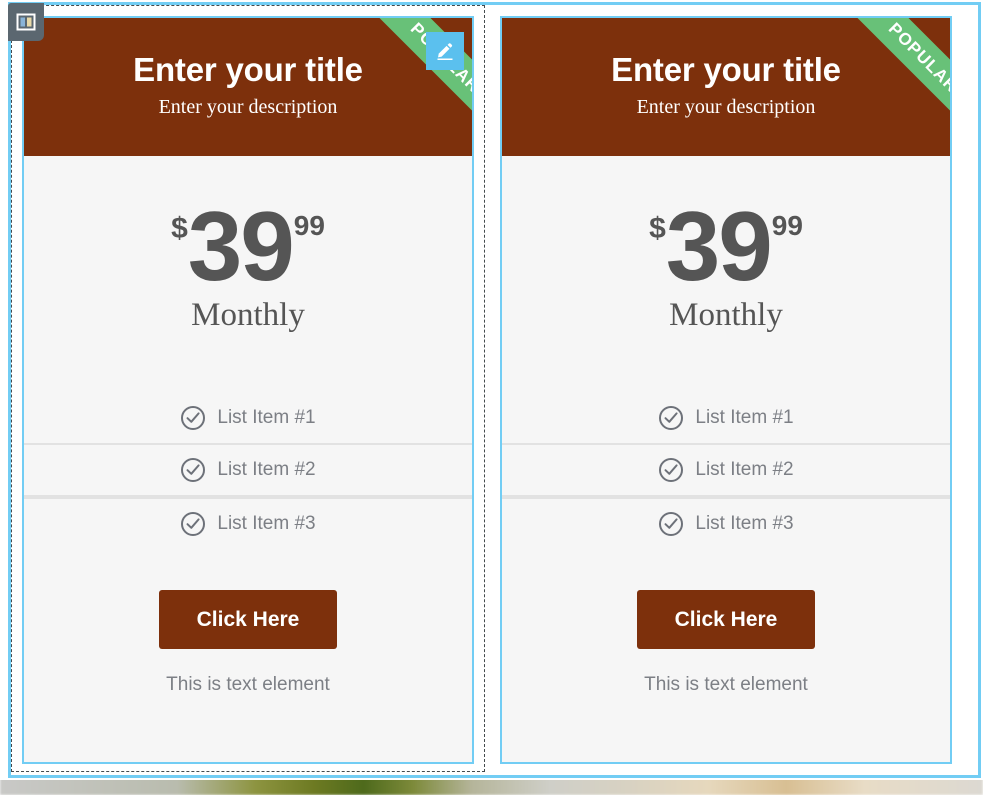  I want to click on columns-layout-button, so click(26, 22).